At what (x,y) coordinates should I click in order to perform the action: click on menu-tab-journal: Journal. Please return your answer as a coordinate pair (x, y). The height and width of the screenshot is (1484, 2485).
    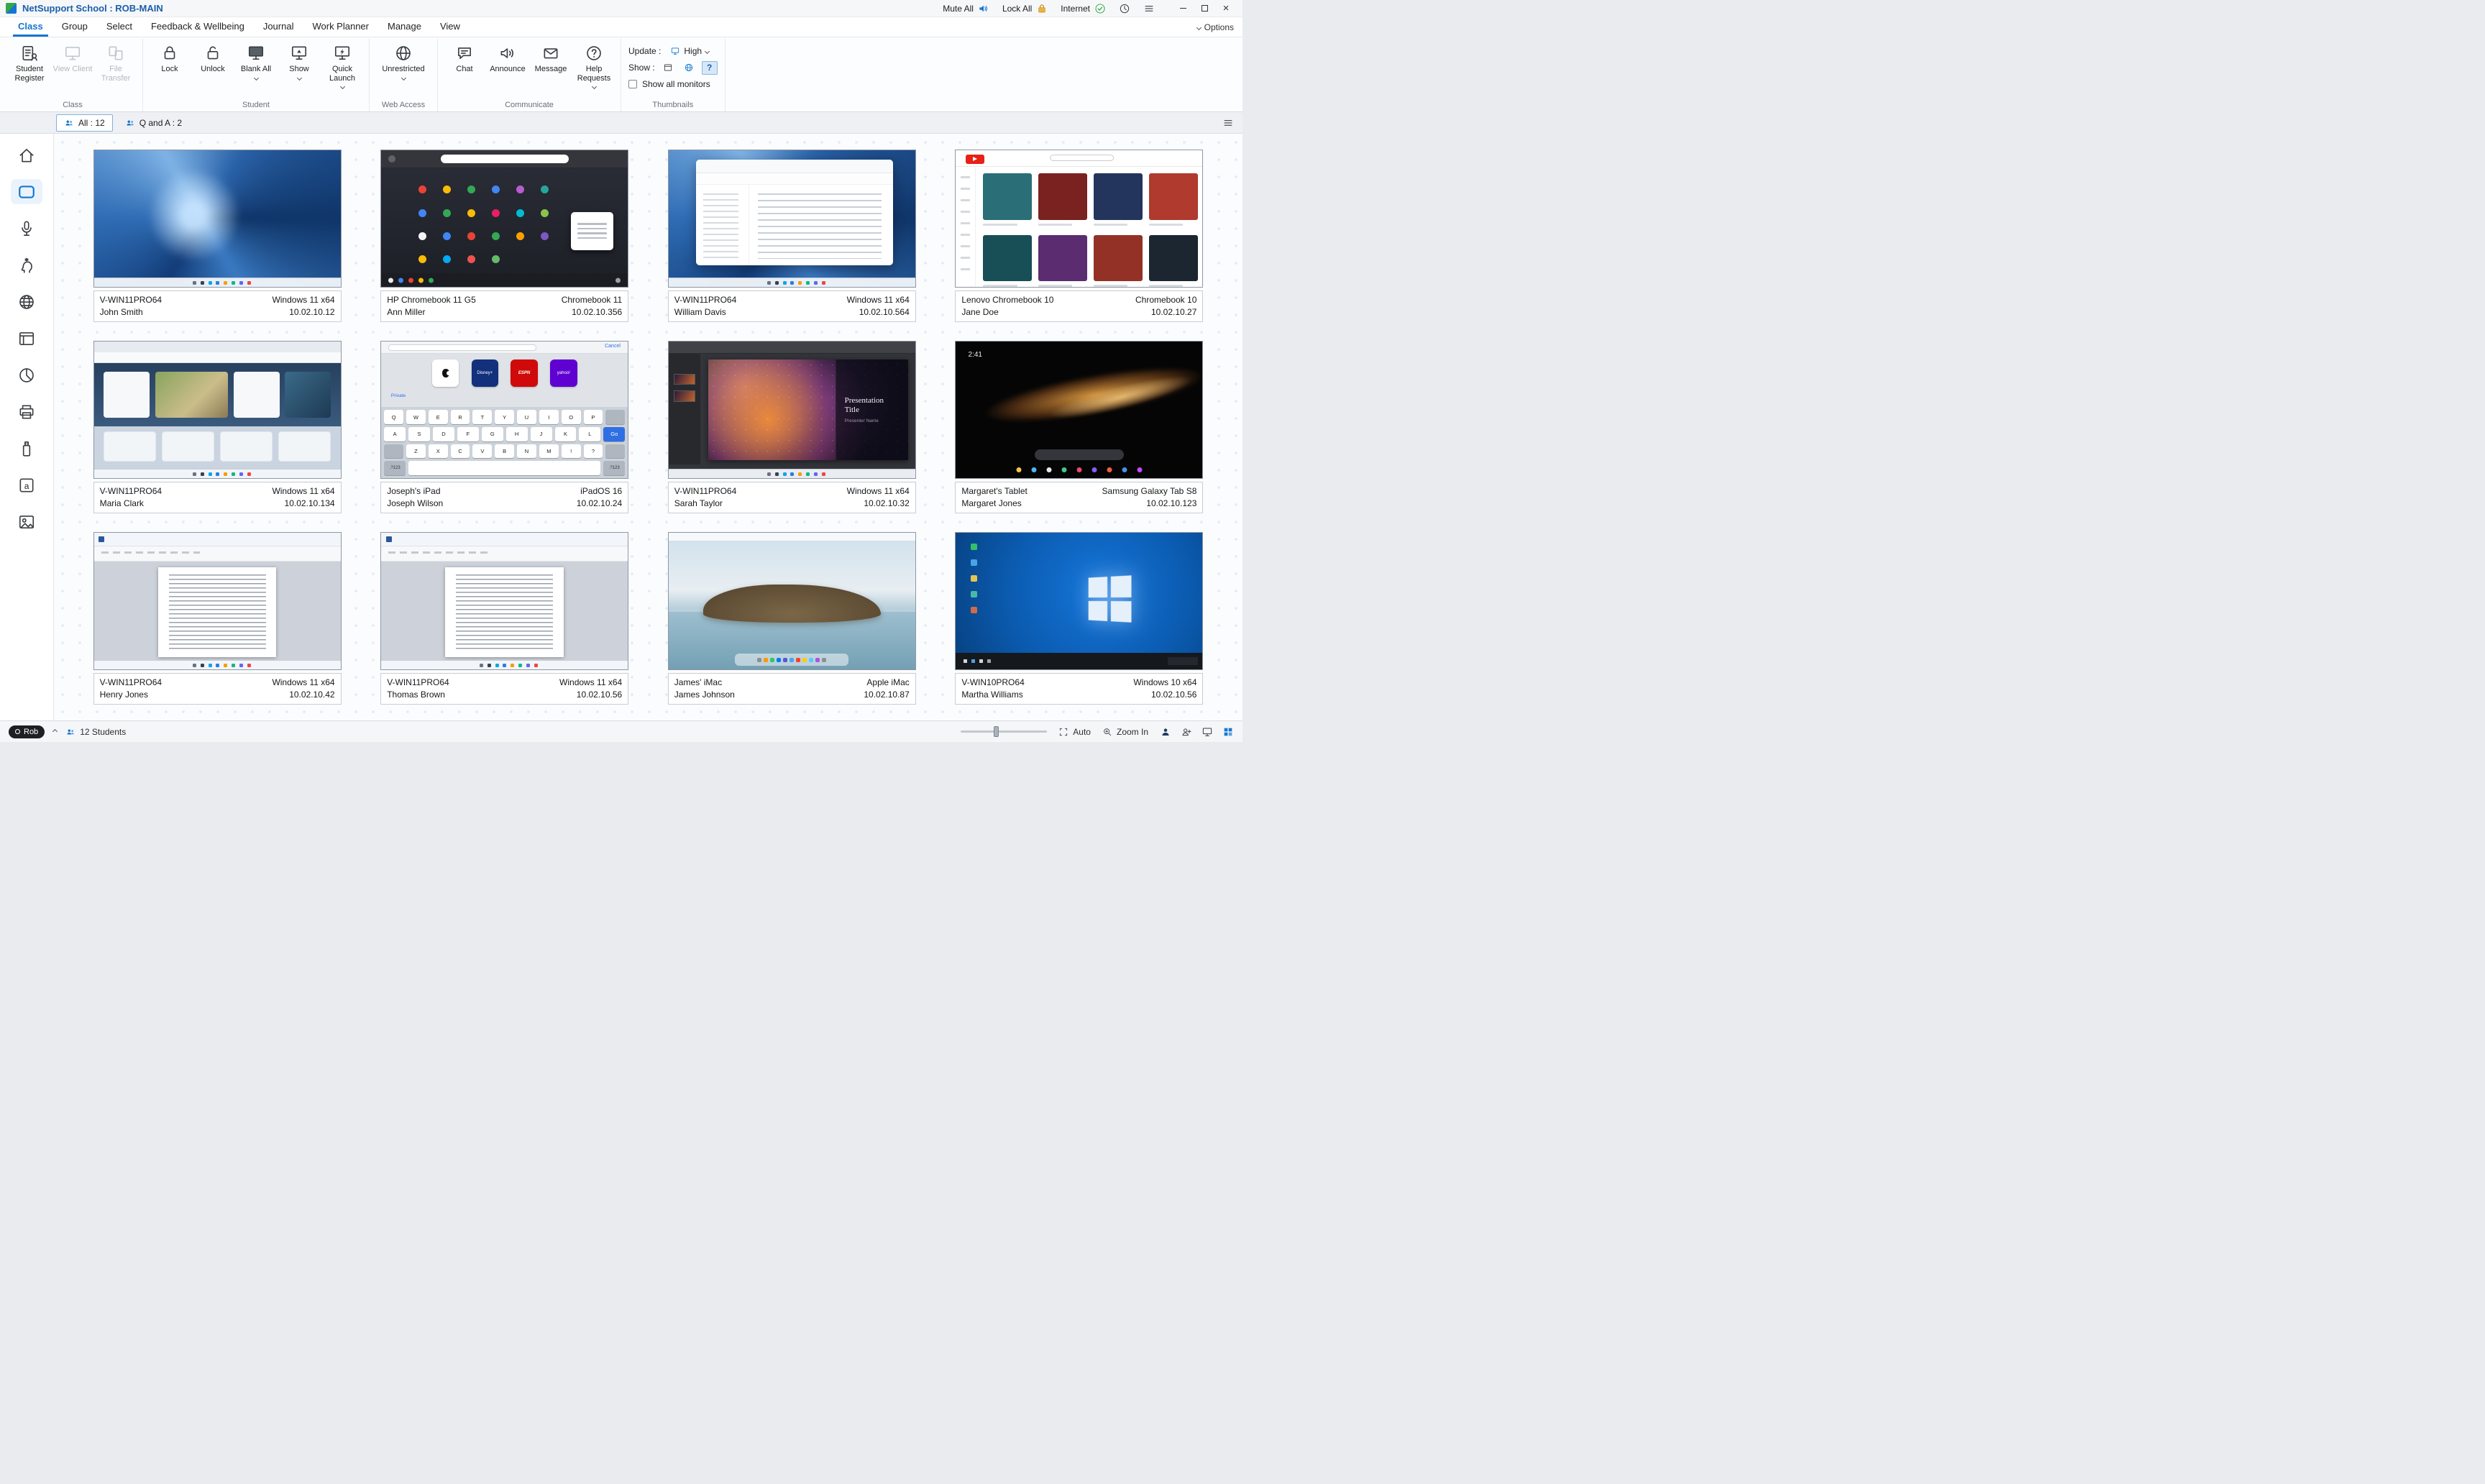
    Looking at the image, I should click on (279, 27).